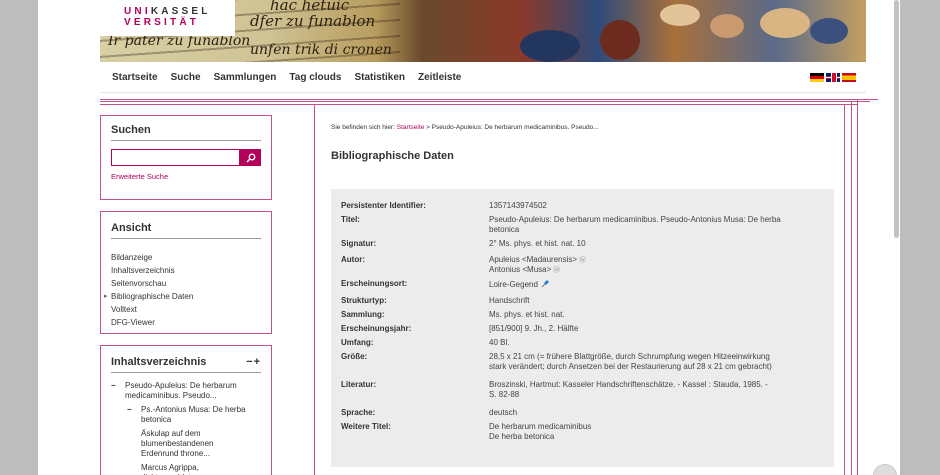  I want to click on toc-item-line: blumenbestandenen, so click(177, 443).